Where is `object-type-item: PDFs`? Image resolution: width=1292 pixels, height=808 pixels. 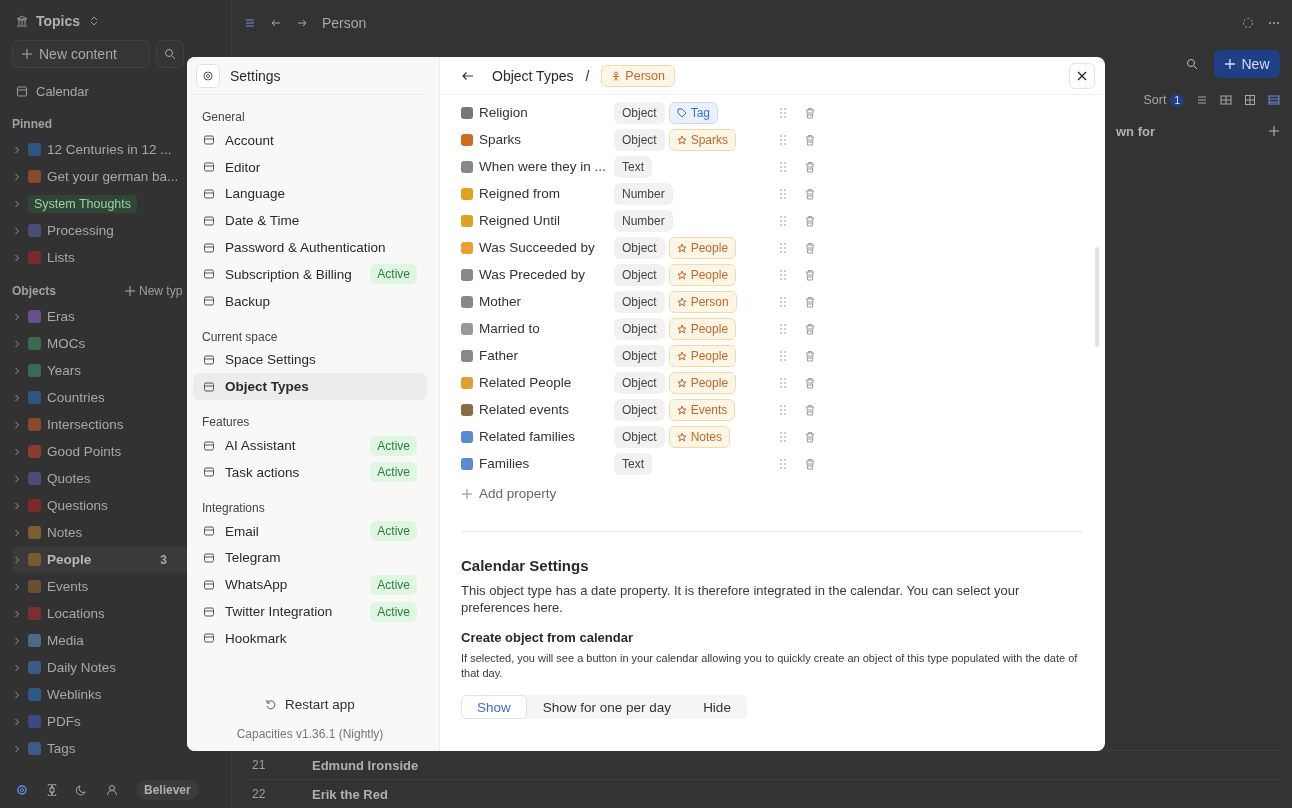
object-type-item: PDFs is located at coordinates (117, 721).